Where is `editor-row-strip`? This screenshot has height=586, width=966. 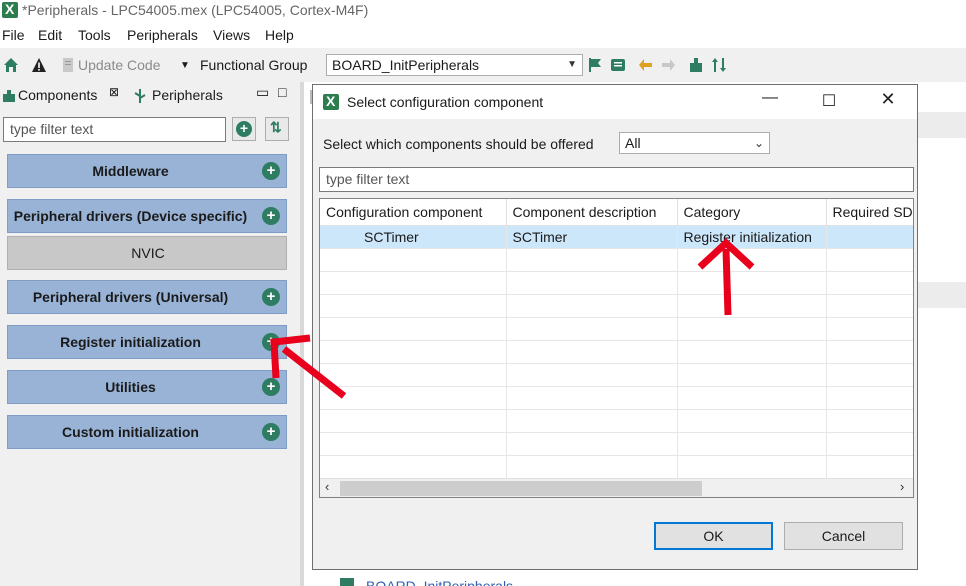
editor-row-strip is located at coordinates (940, 295).